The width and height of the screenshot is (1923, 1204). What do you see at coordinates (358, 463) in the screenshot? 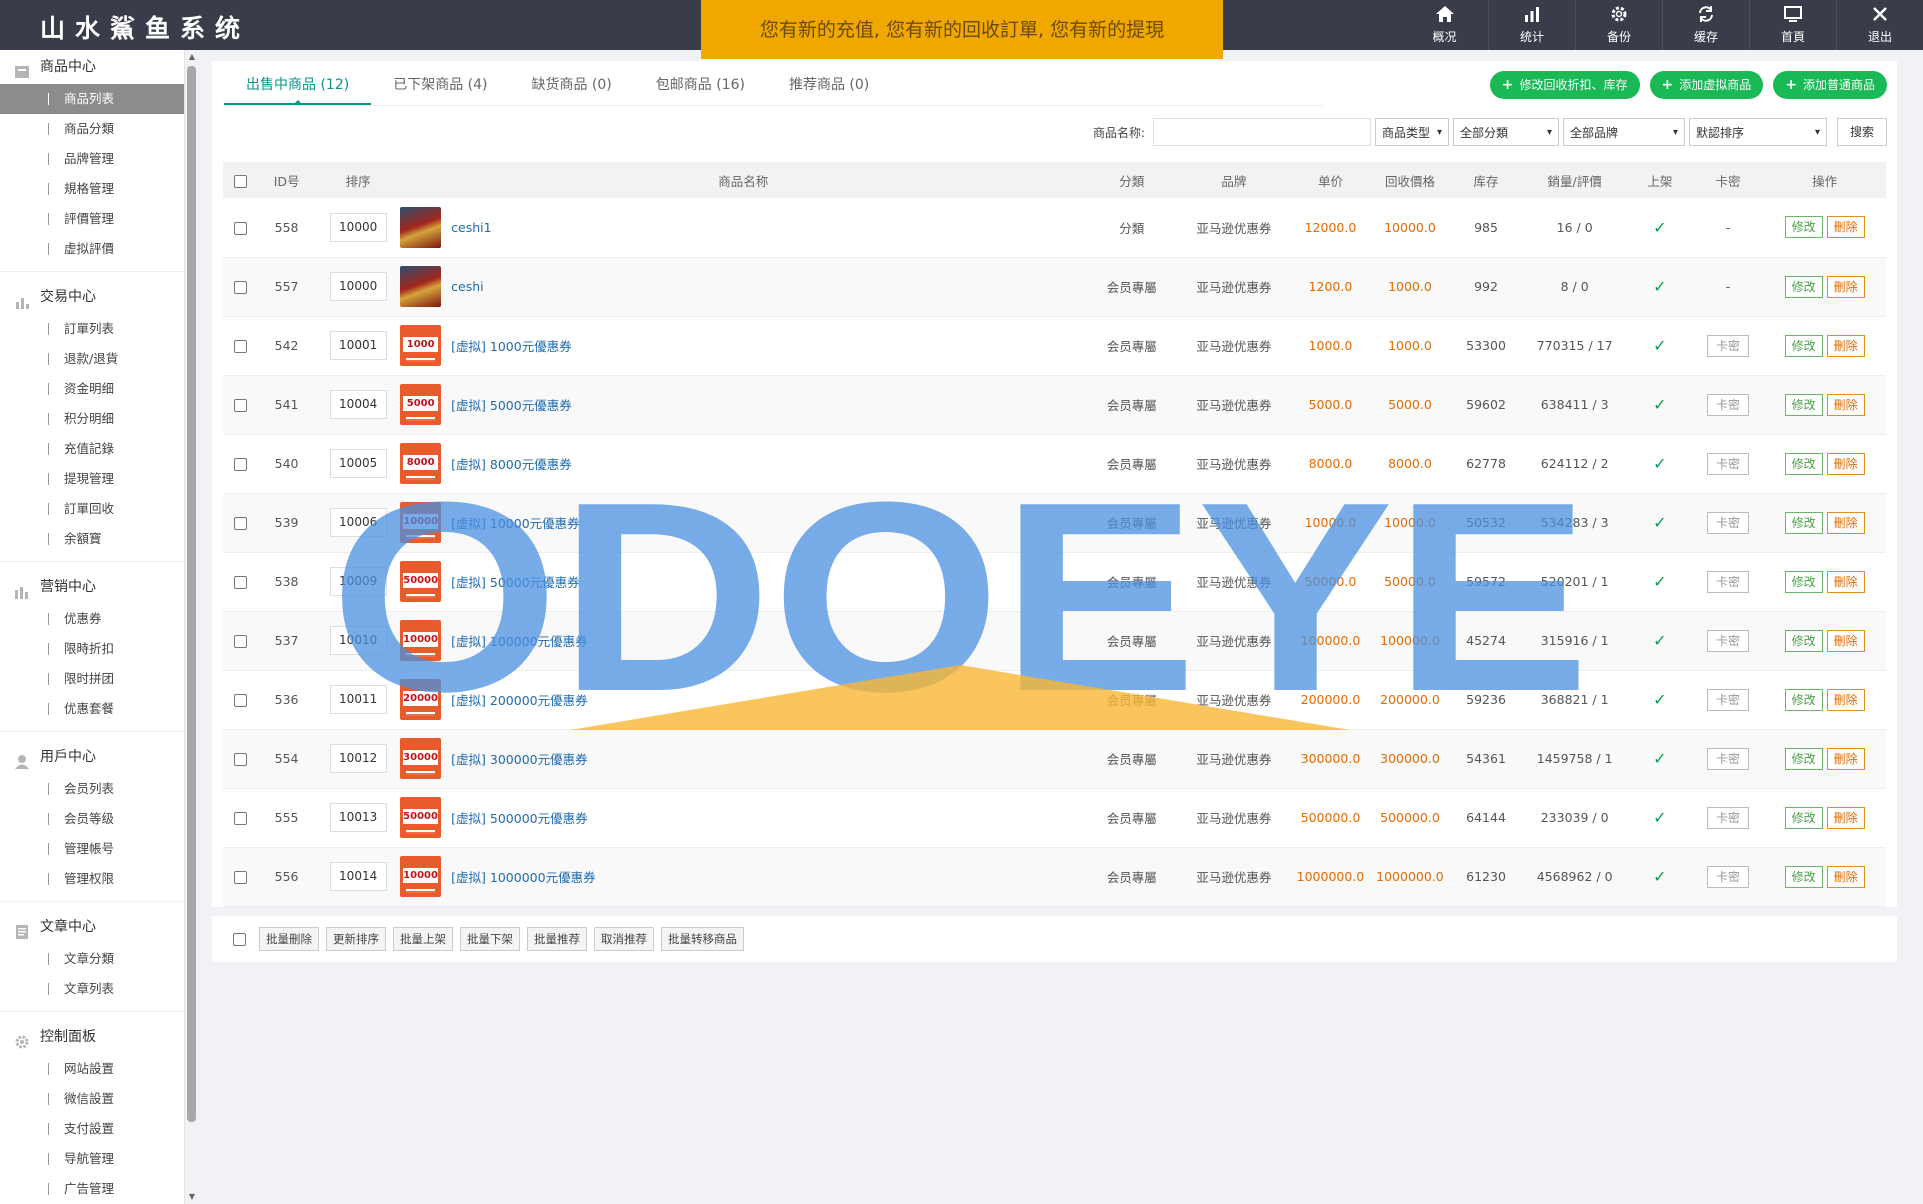
I see `order-input: 10005` at bounding box center [358, 463].